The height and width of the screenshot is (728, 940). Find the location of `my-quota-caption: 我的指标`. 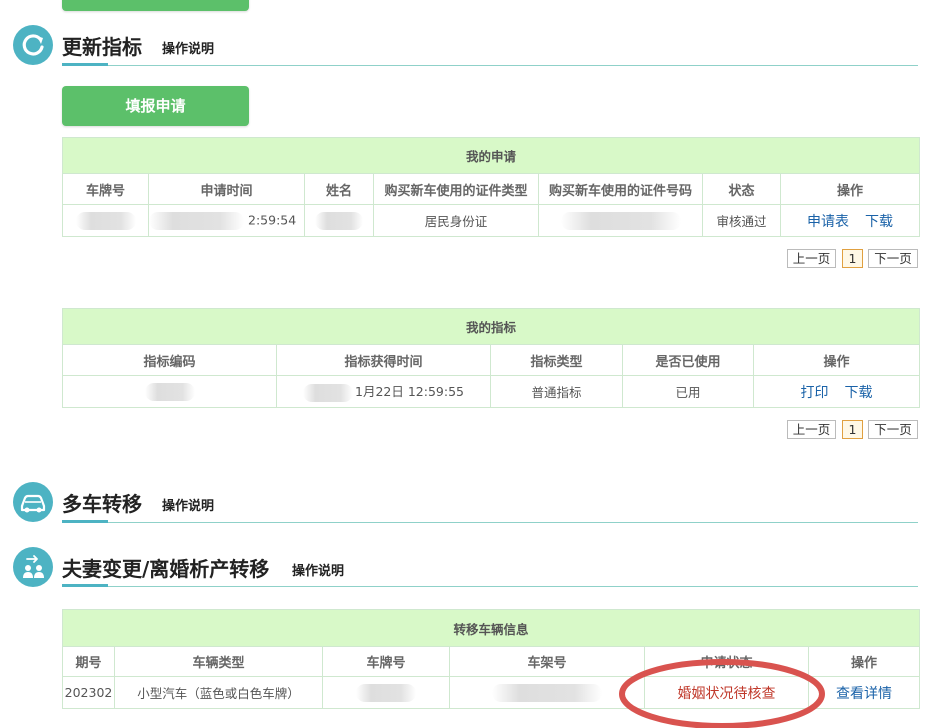

my-quota-caption: 我的指标 is located at coordinates (491, 326).